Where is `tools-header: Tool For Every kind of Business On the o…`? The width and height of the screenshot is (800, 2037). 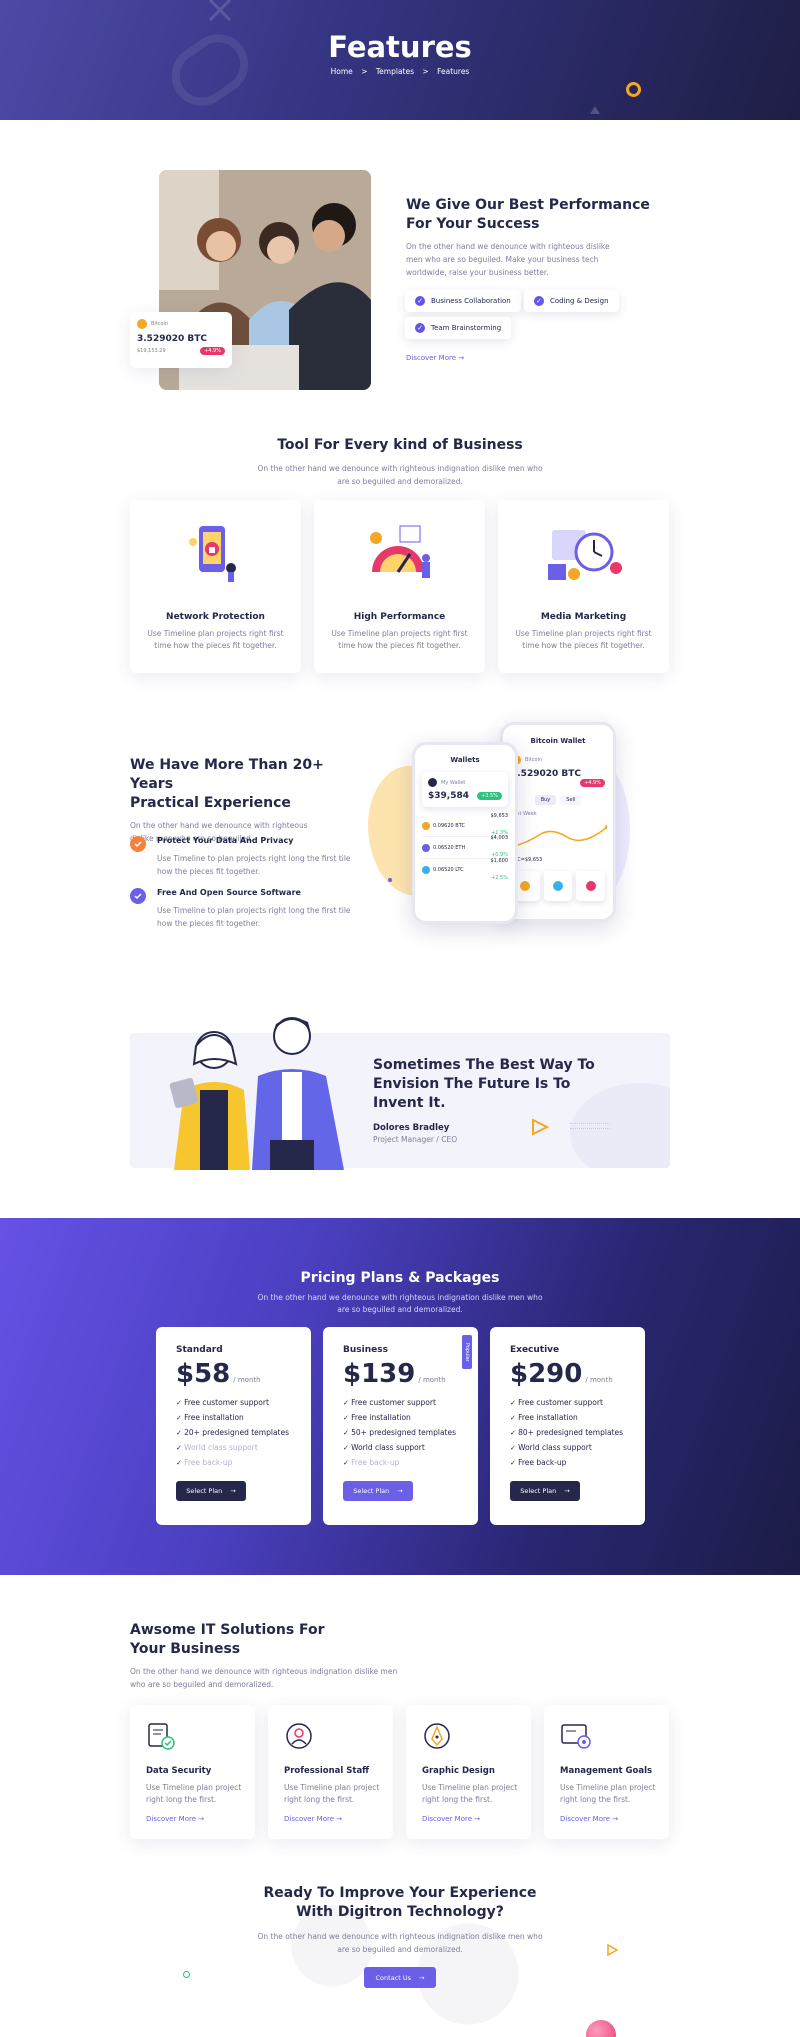
tools-header: Tool For Every kind of Business On the o… is located at coordinates (400, 462).